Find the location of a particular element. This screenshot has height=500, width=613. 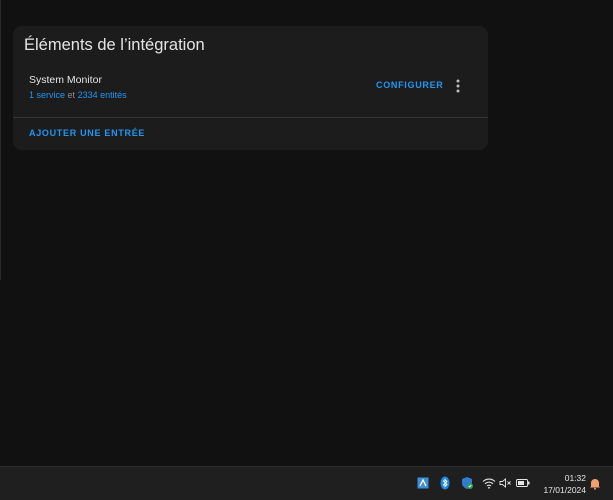

card-divider is located at coordinates (250, 117).